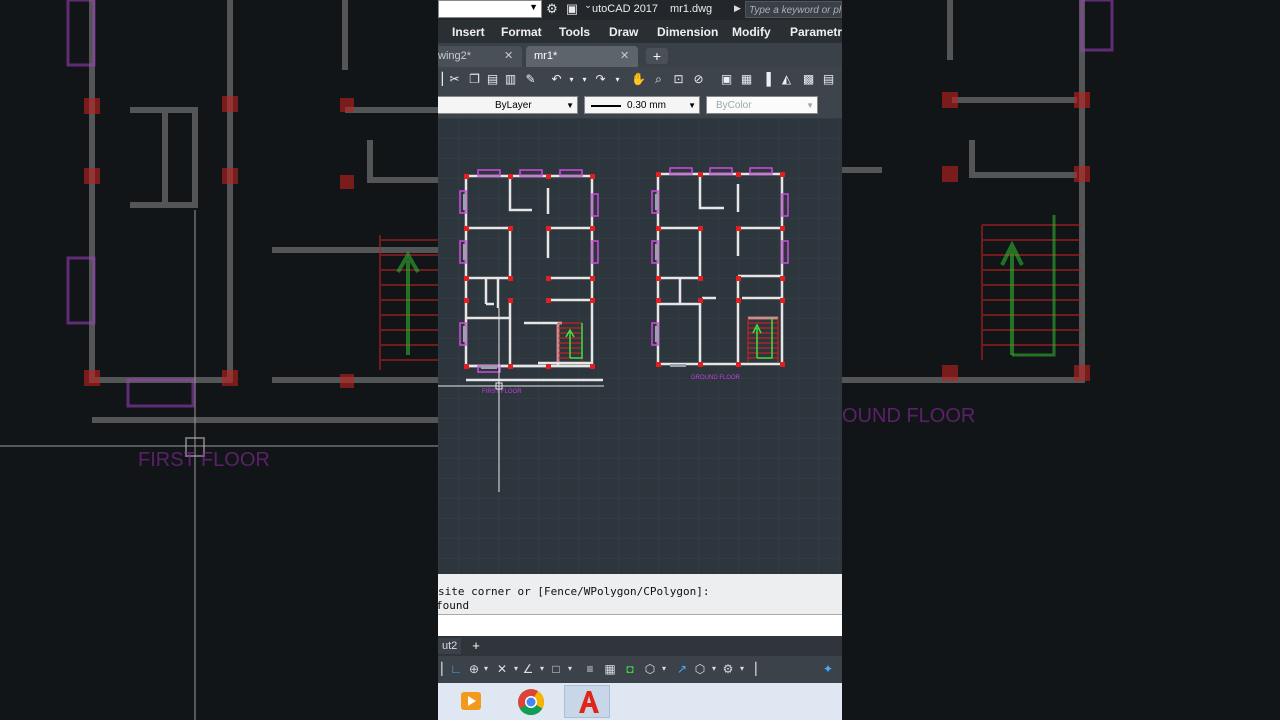  What do you see at coordinates (574, 32) in the screenshot?
I see `menu-tools: Tools` at bounding box center [574, 32].